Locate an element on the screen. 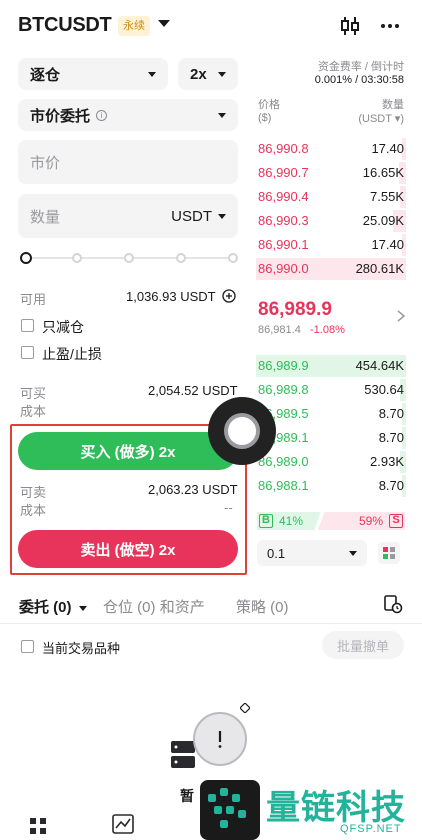  bid-price: 86,989.8 is located at coordinates (283, 389).